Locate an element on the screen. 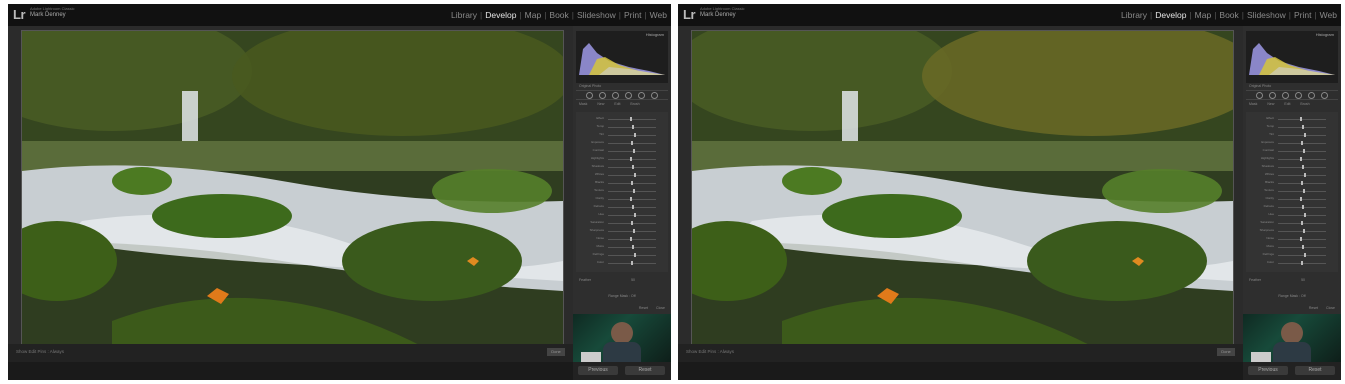 This screenshot has width=1345, height=384. slider-color: Color is located at coordinates (622, 263).